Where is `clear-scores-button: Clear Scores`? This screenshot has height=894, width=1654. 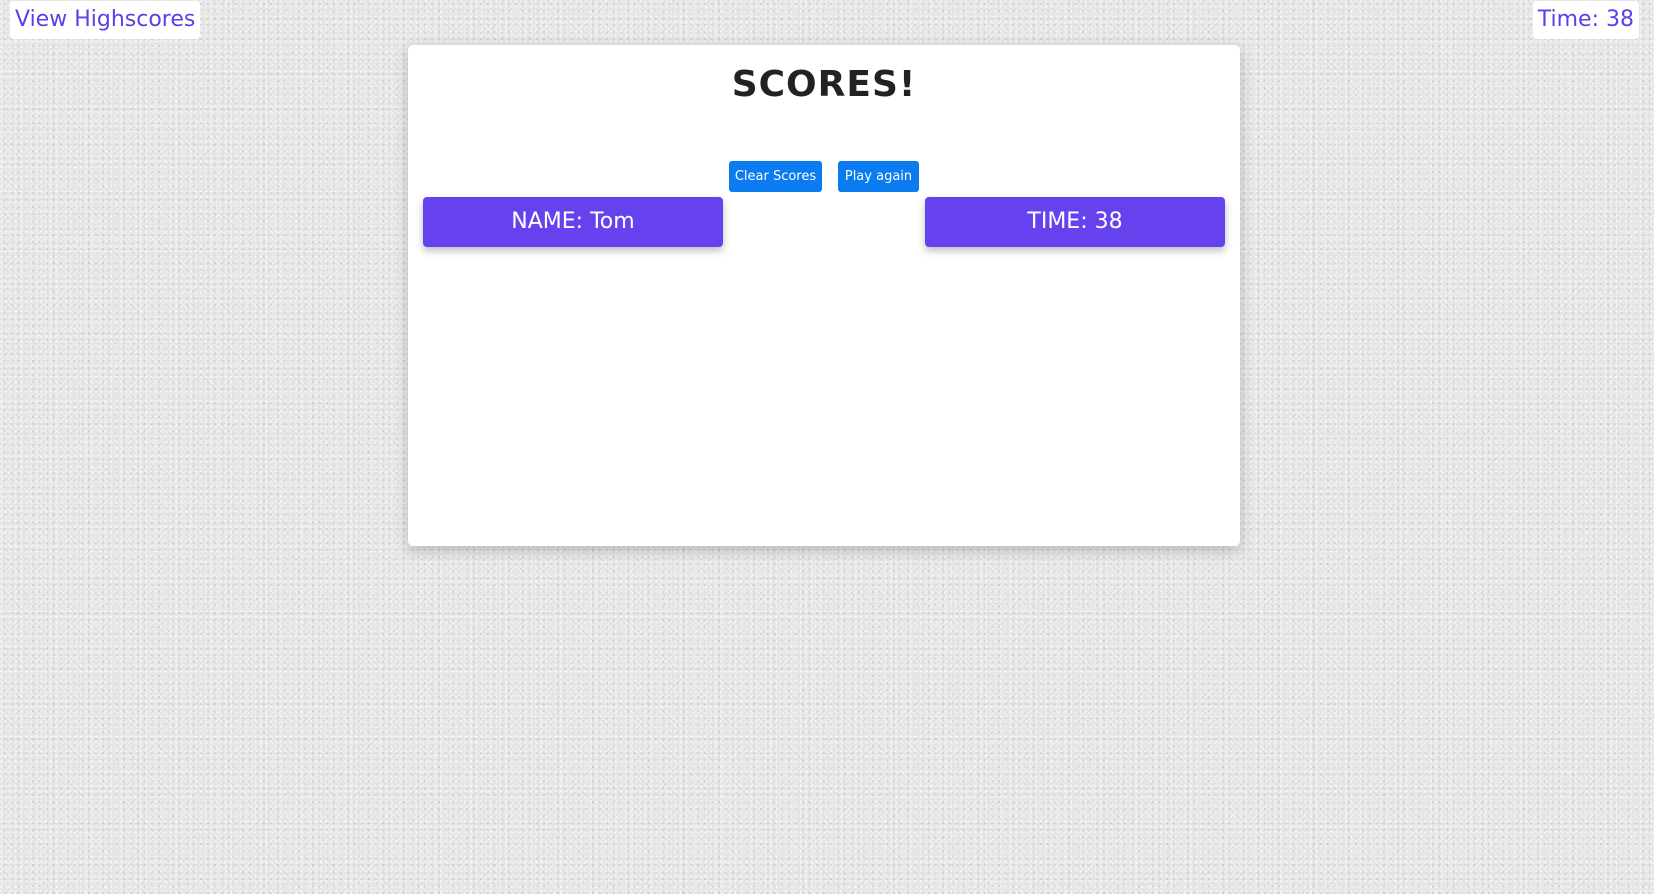
clear-scores-button: Clear Scores is located at coordinates (775, 176).